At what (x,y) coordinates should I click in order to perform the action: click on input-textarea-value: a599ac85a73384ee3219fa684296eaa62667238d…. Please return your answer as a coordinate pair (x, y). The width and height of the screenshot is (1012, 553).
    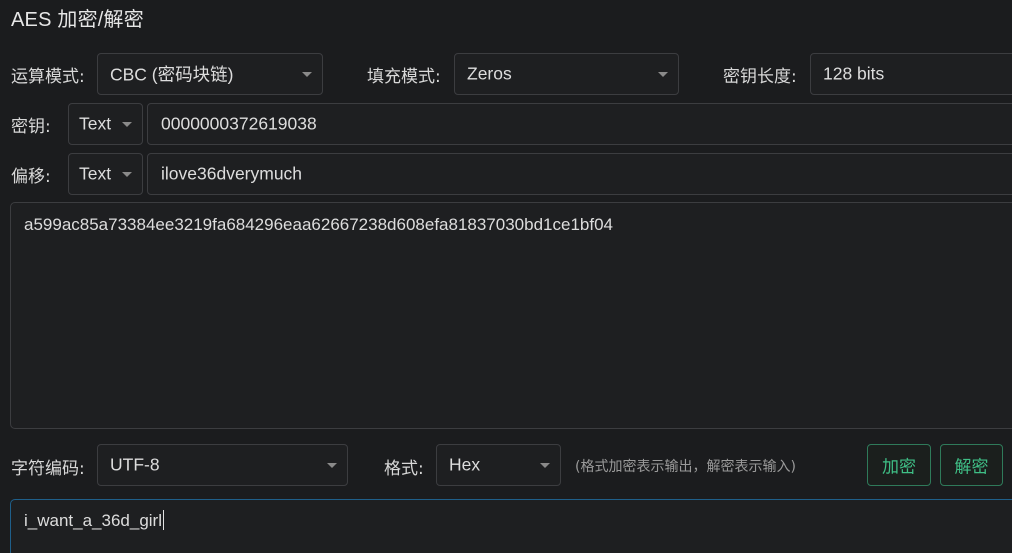
    Looking at the image, I should click on (318, 224).